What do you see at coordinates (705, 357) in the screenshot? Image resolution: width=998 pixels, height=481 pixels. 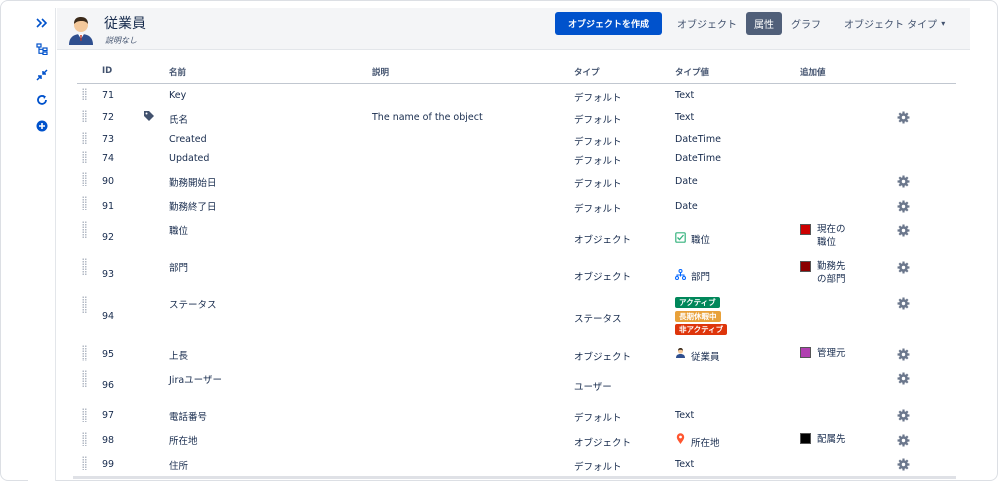 I see `row-type-value: 従業員` at bounding box center [705, 357].